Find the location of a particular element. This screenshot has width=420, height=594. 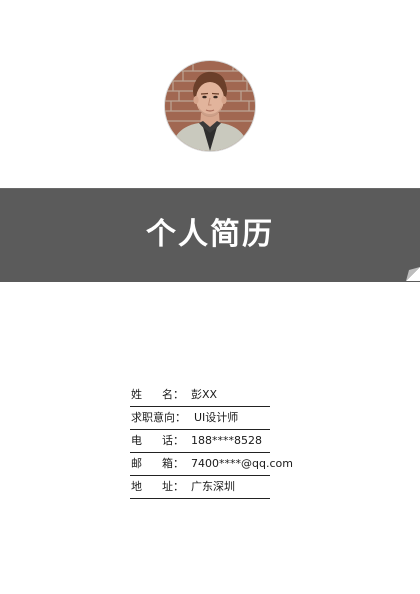

profile-photo is located at coordinates (210, 106).